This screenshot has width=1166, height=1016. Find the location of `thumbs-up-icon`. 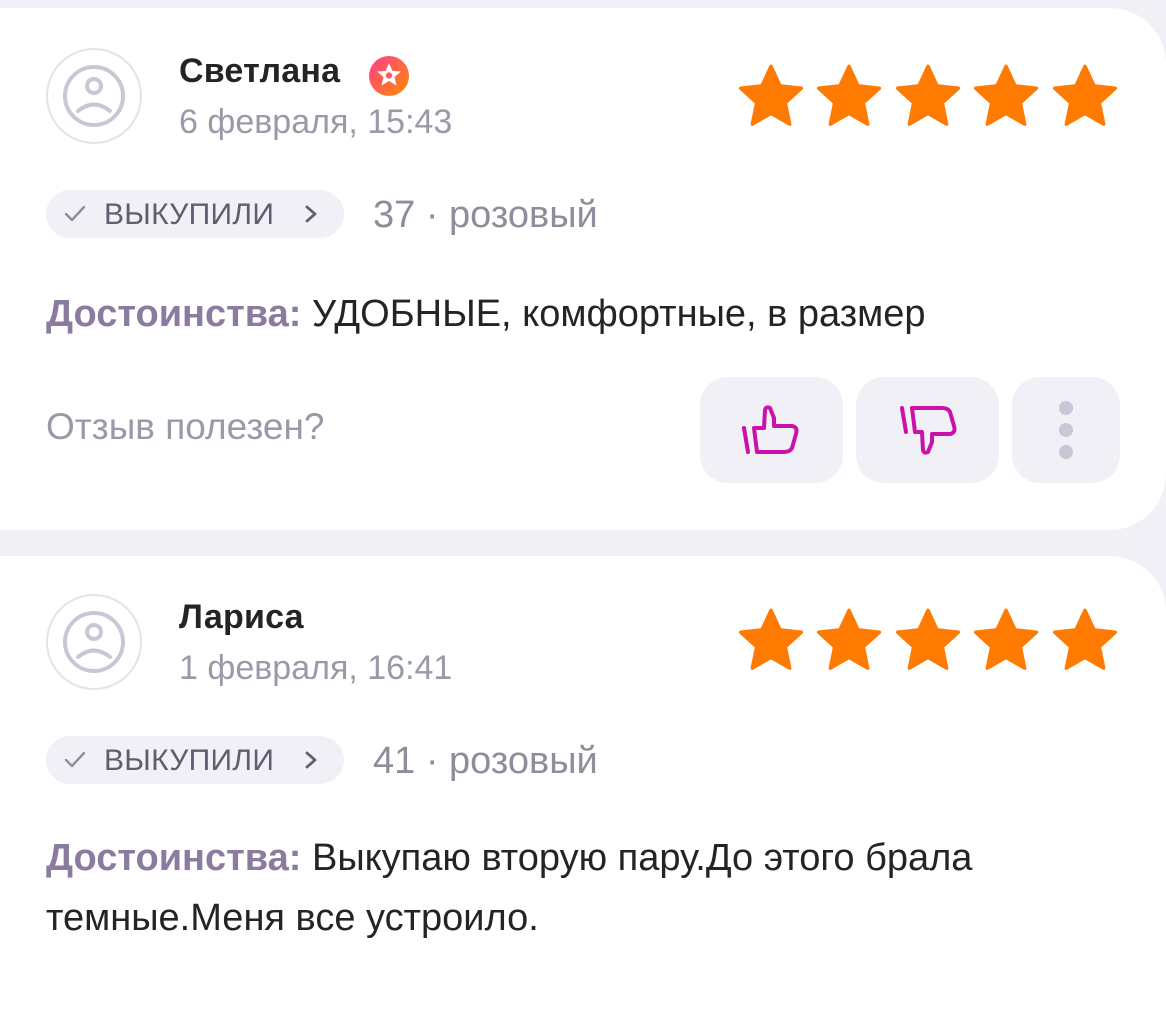

thumbs-up-icon is located at coordinates (770, 429).